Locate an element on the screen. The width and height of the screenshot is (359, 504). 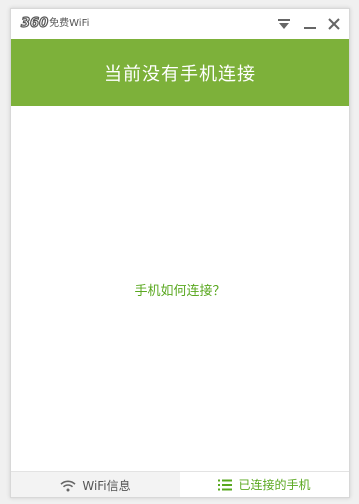
tab-connected-phones: 已连接的手机 is located at coordinates (264, 484).